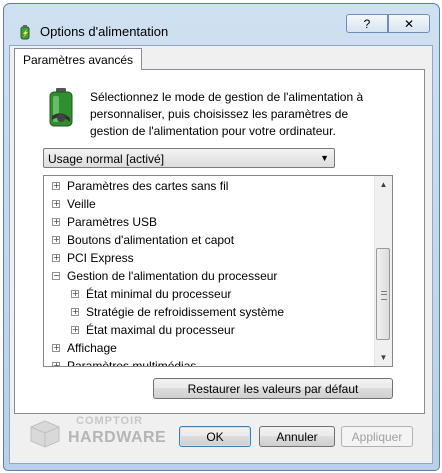 This screenshot has height=473, width=442. I want to click on tree-item-multimedia: + Paramètres multimédias, so click(124, 362).